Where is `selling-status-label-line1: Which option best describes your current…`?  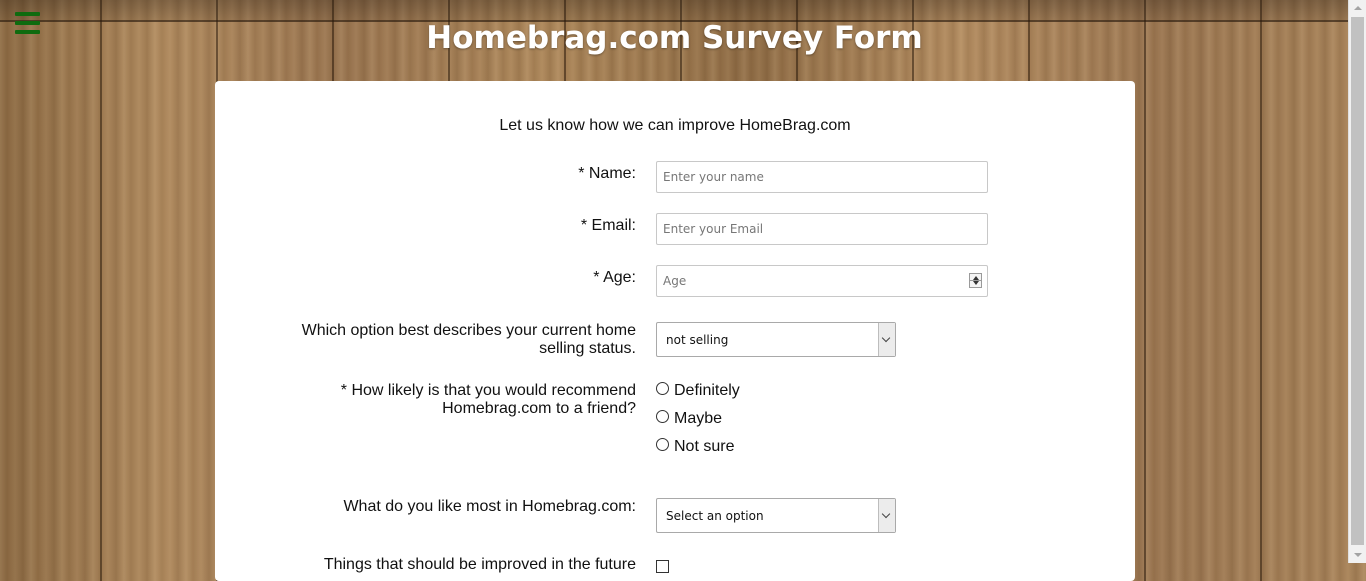
selling-status-label-line1: Which option best describes your current… is located at coordinates (468, 330).